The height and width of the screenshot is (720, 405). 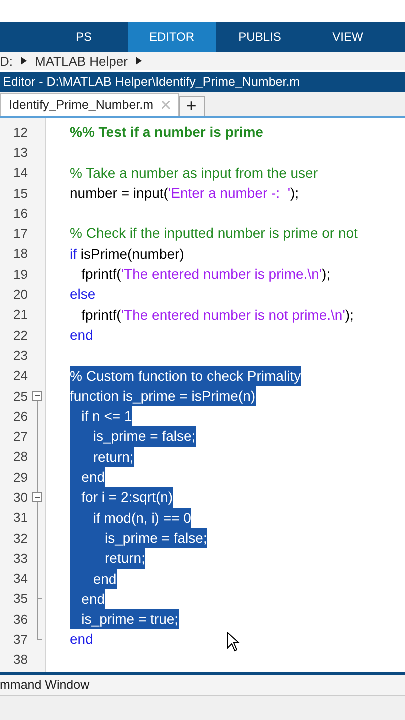 I want to click on code-line: else, so click(x=83, y=294).